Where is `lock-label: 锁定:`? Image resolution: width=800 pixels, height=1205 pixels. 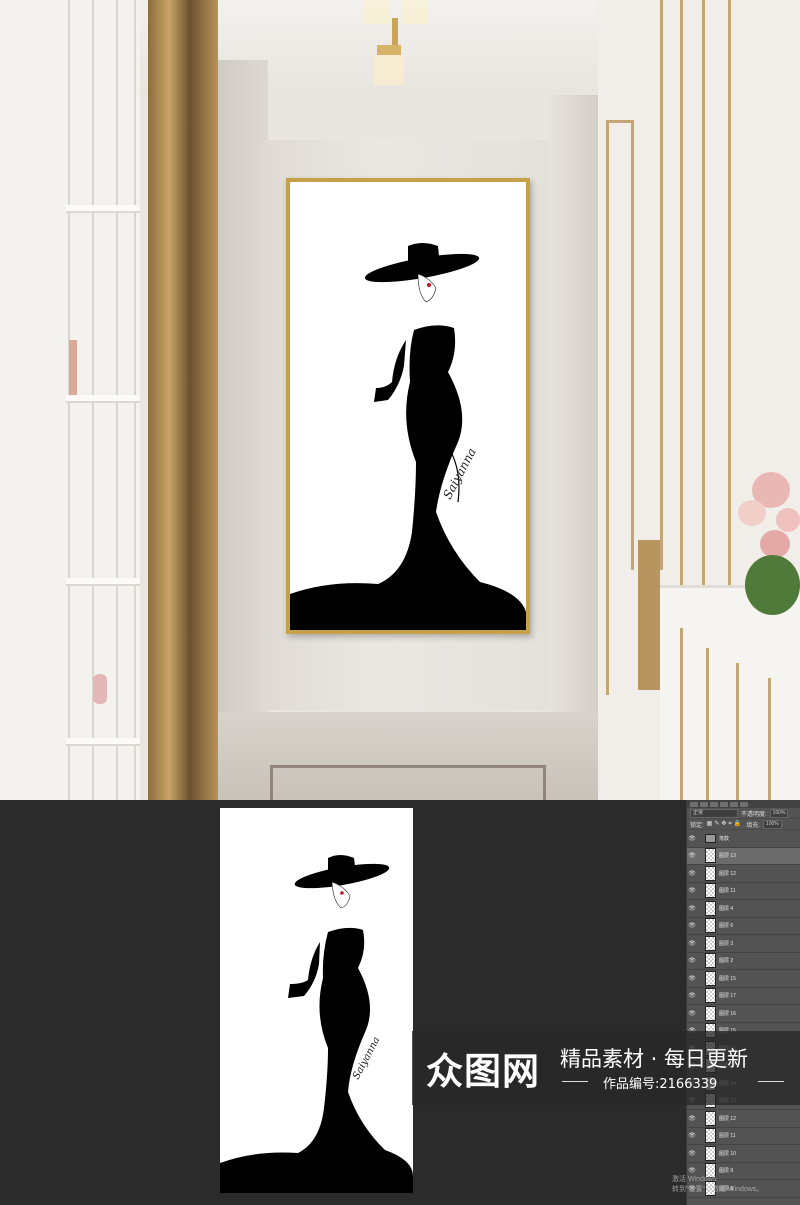
lock-label: 锁定: is located at coordinates (697, 825).